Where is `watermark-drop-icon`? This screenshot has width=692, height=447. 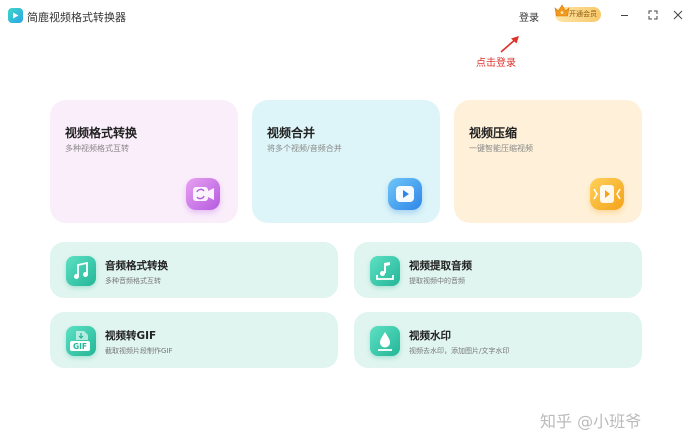
watermark-drop-icon is located at coordinates (385, 341).